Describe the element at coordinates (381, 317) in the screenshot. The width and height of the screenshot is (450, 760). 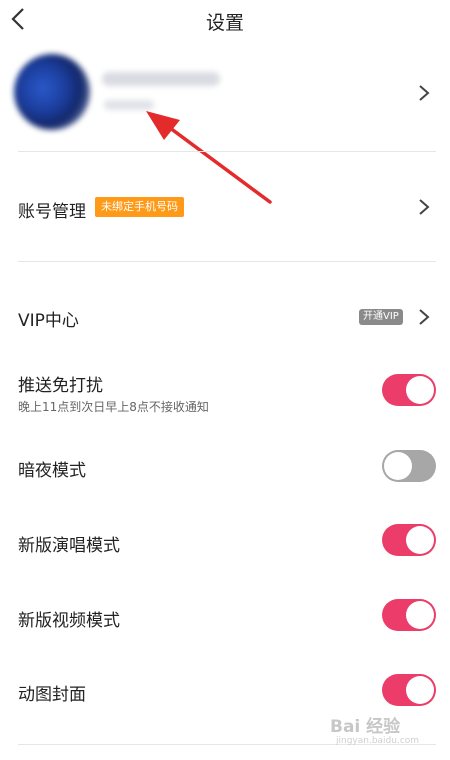
I see `vip-open-badge: 开通VIP` at that location.